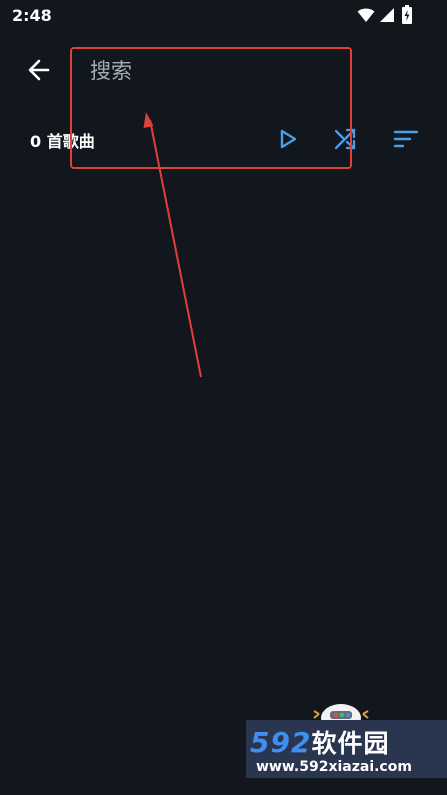 Image resolution: width=447 pixels, height=795 pixels. Describe the element at coordinates (366, 15) in the screenshot. I see `wifi-icon` at that location.